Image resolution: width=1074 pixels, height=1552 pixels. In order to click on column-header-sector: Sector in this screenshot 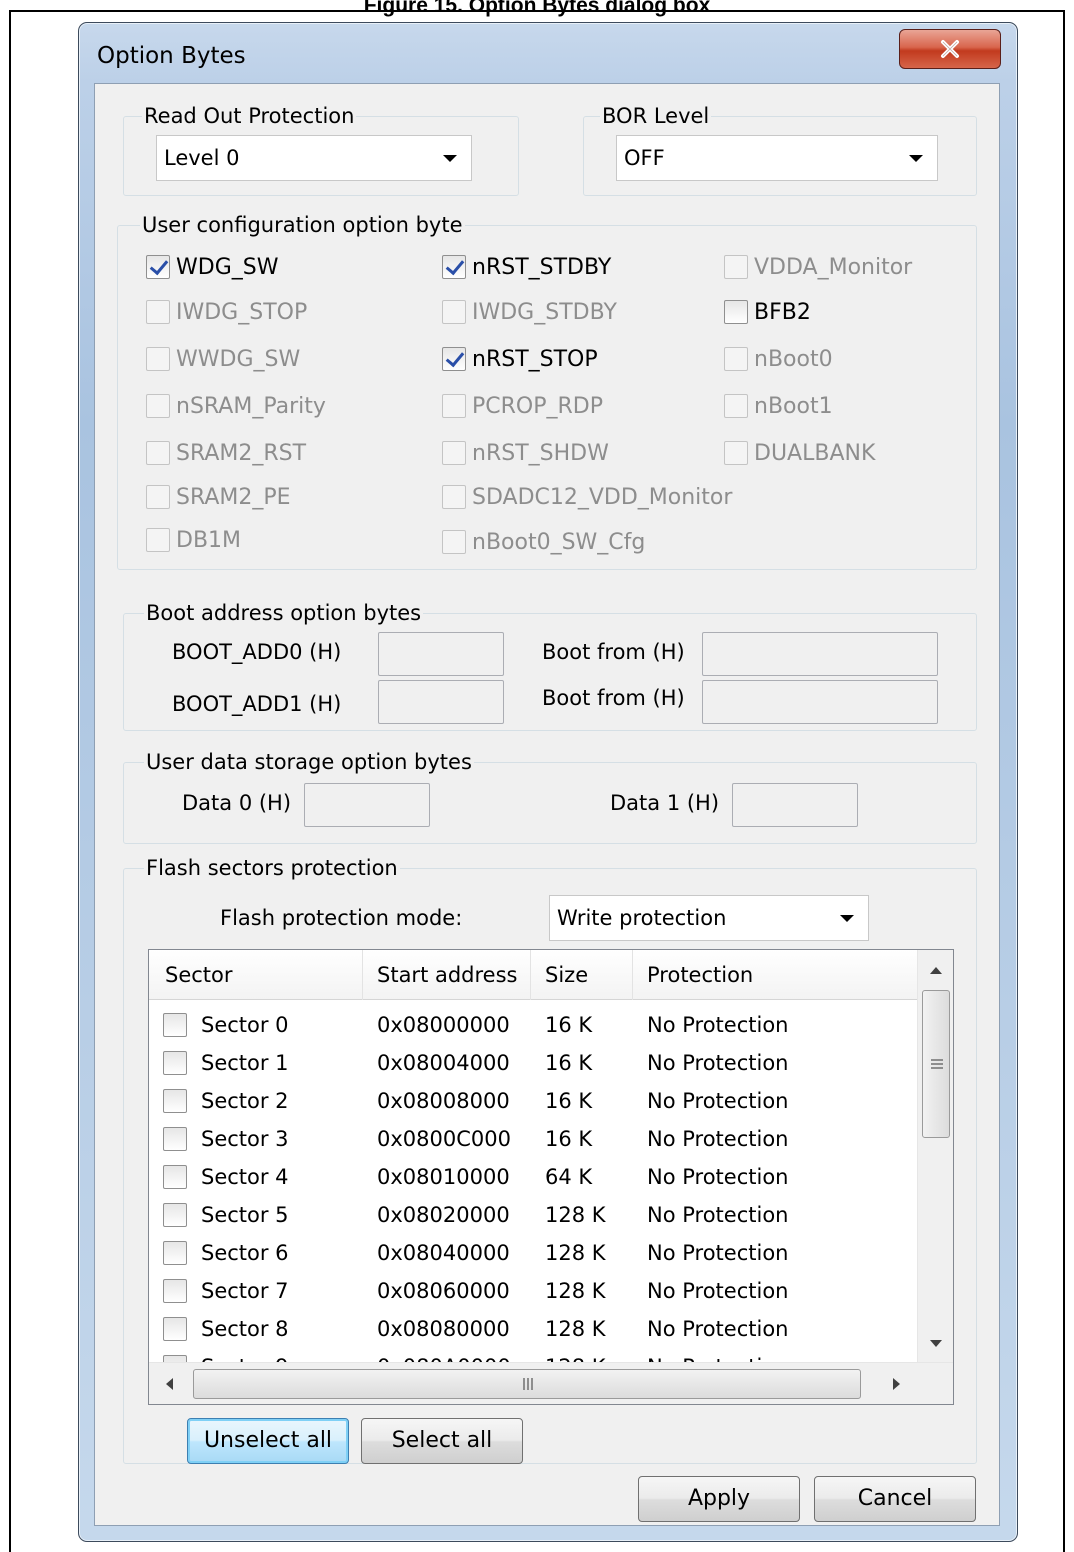, I will do `click(256, 975)`.